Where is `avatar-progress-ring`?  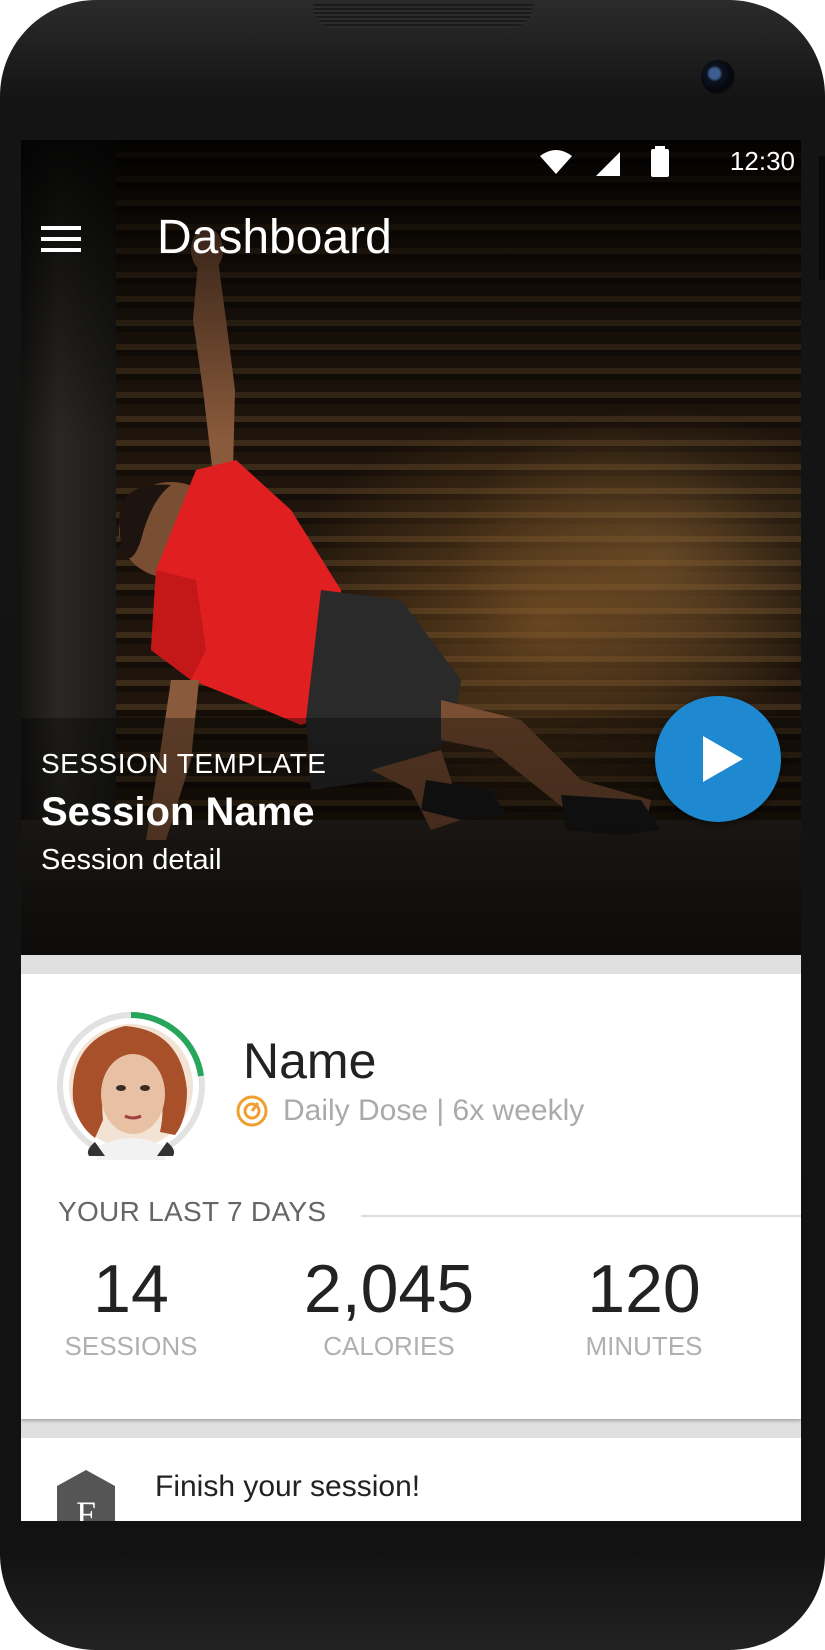 avatar-progress-ring is located at coordinates (131, 1086).